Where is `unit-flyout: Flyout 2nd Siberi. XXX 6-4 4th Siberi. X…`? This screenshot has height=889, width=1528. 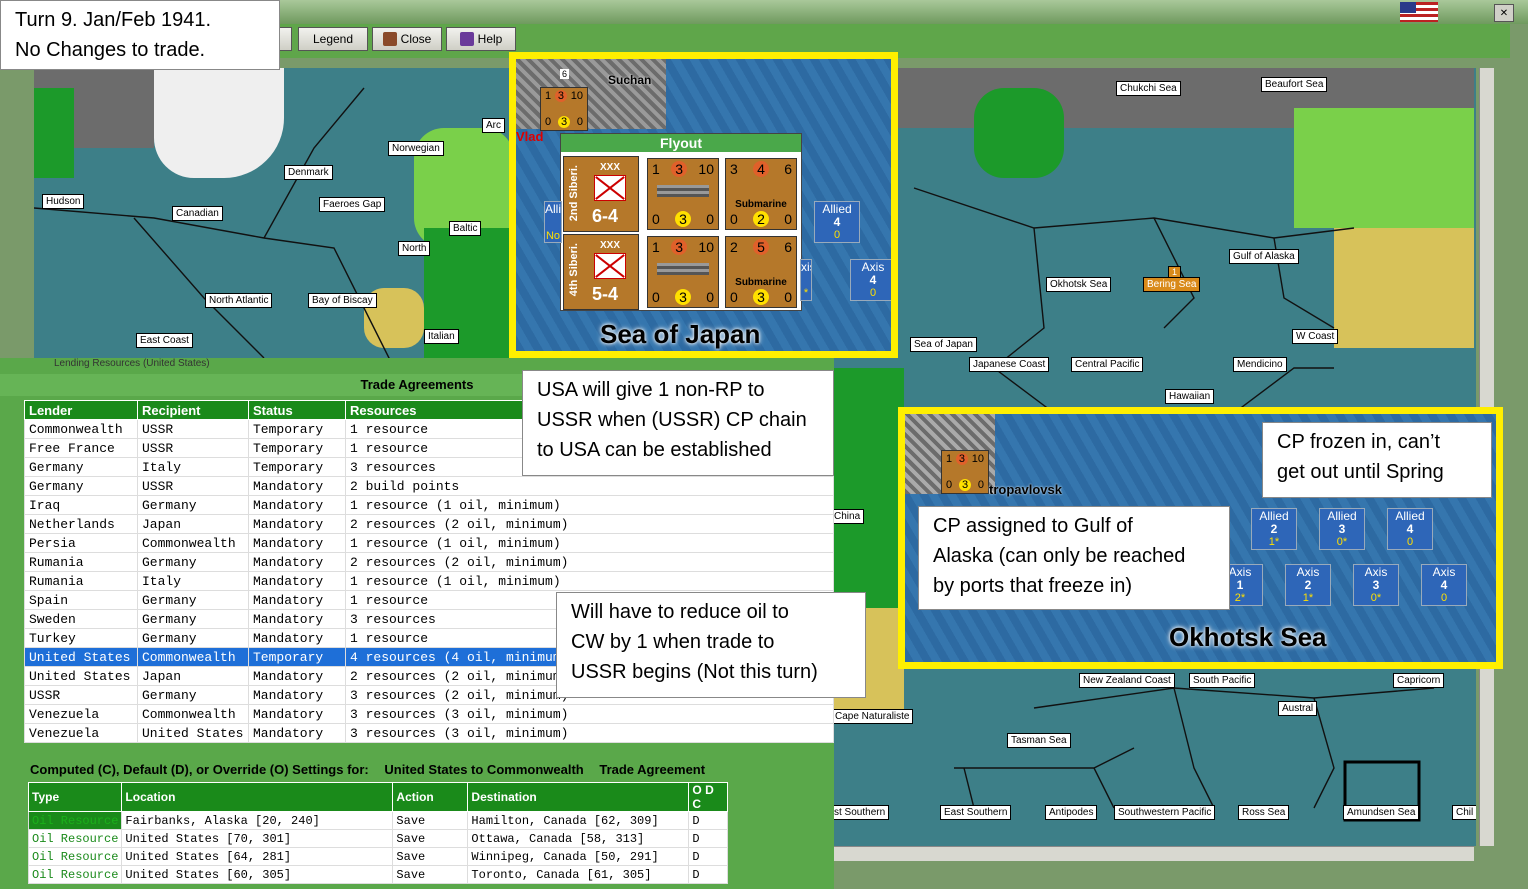 unit-flyout: Flyout 2nd Siberi. XXX 6-4 4th Siberi. X… is located at coordinates (681, 222).